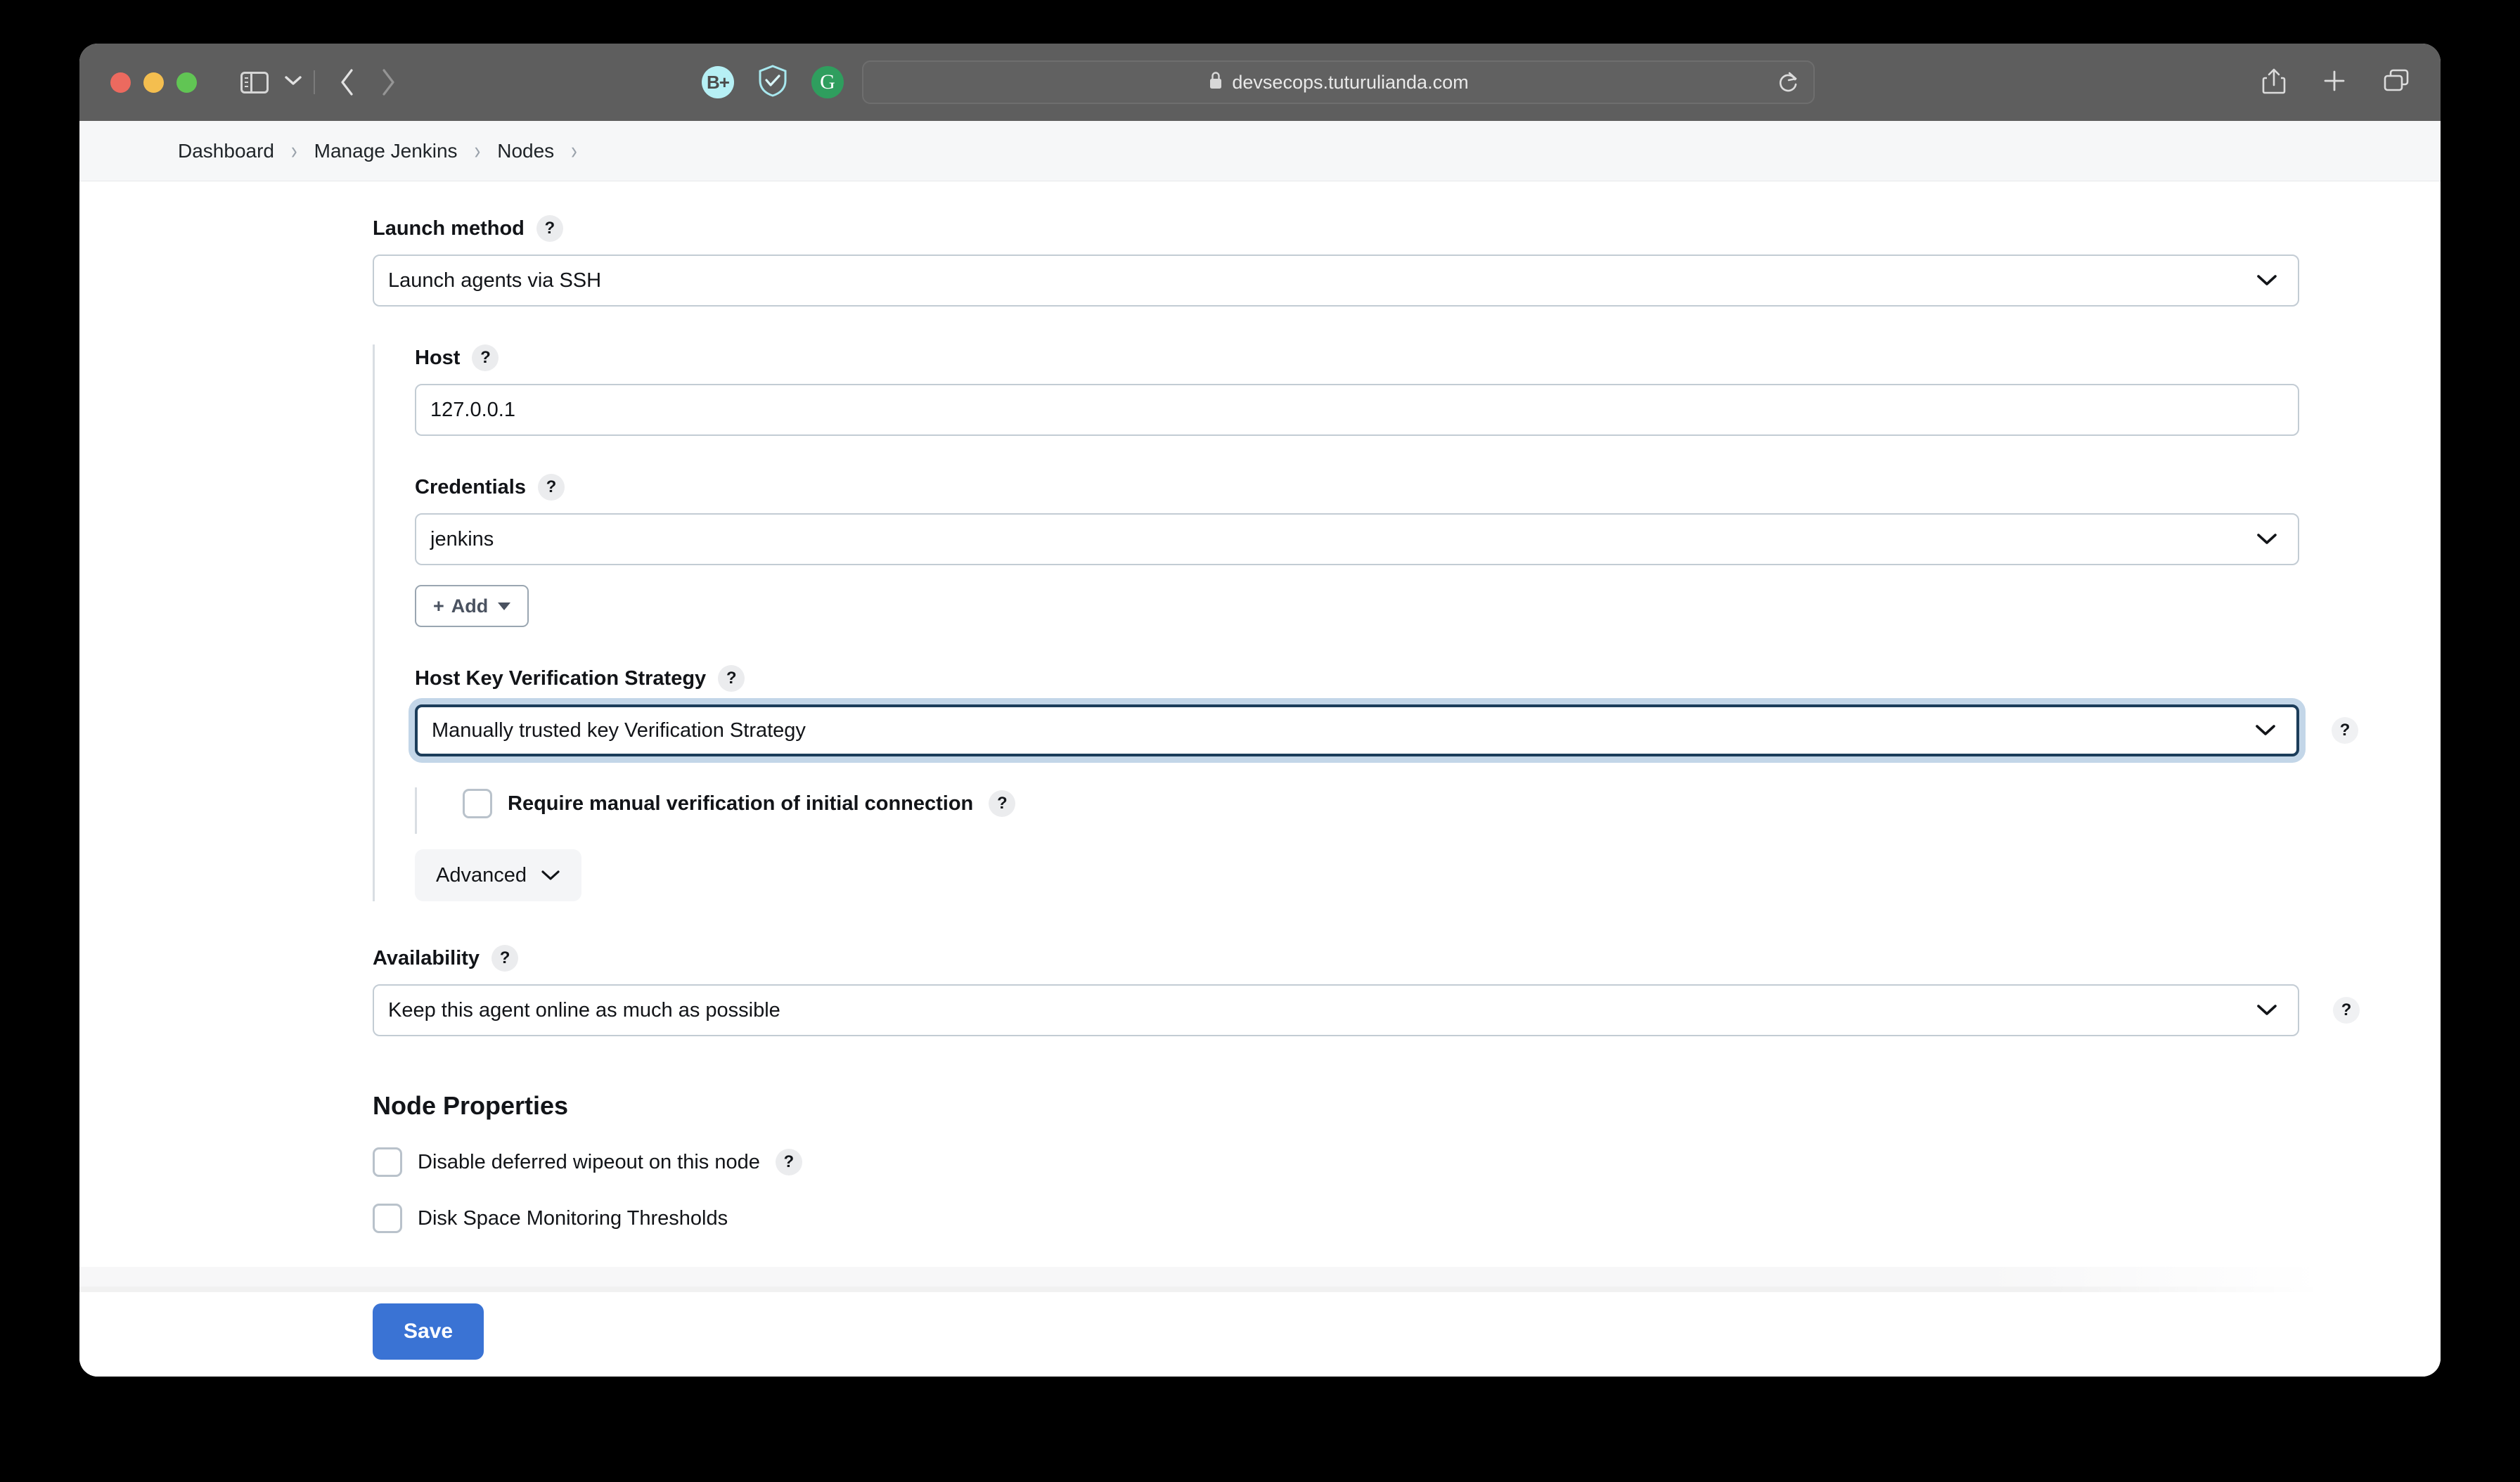  Describe the element at coordinates (314, 82) in the screenshot. I see `toolbar-divider` at that location.